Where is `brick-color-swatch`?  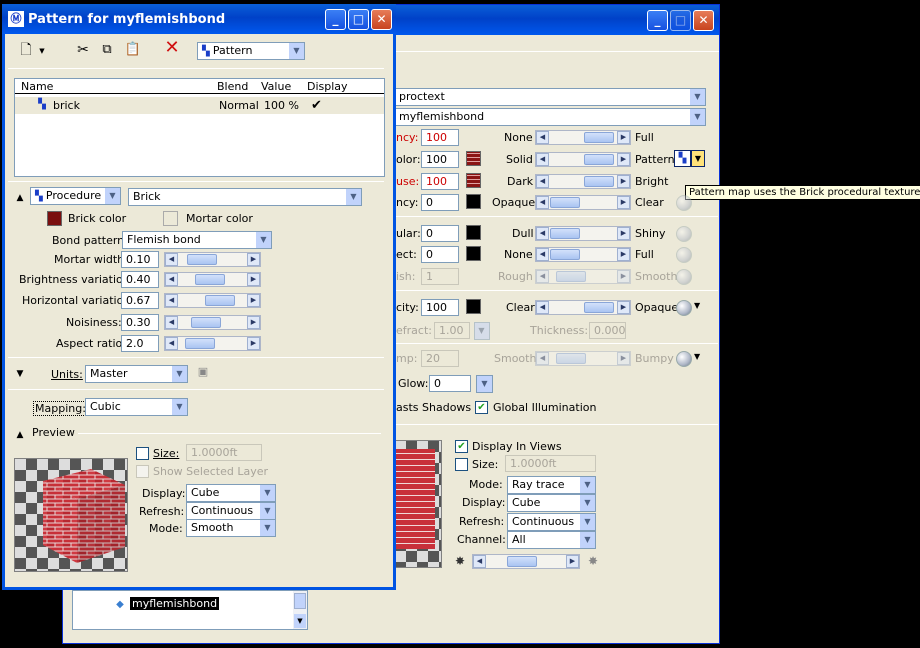
brick-color-swatch is located at coordinates (54, 218).